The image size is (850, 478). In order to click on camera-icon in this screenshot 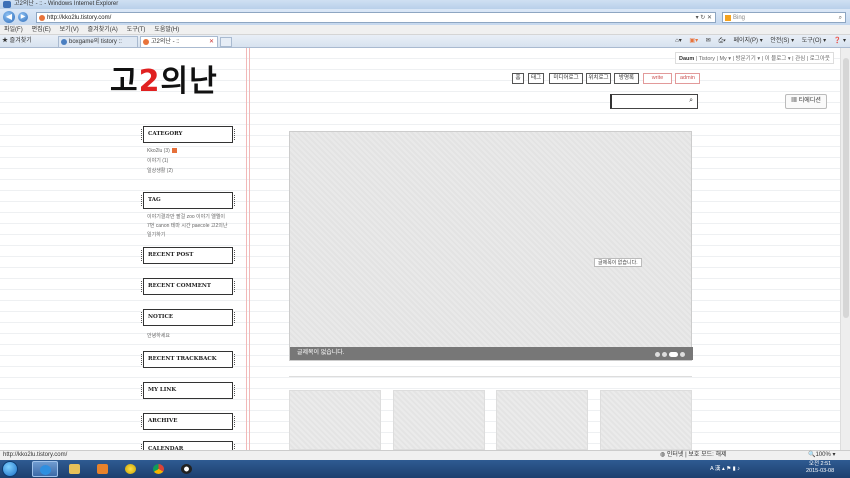, I will do `click(186, 469)`.